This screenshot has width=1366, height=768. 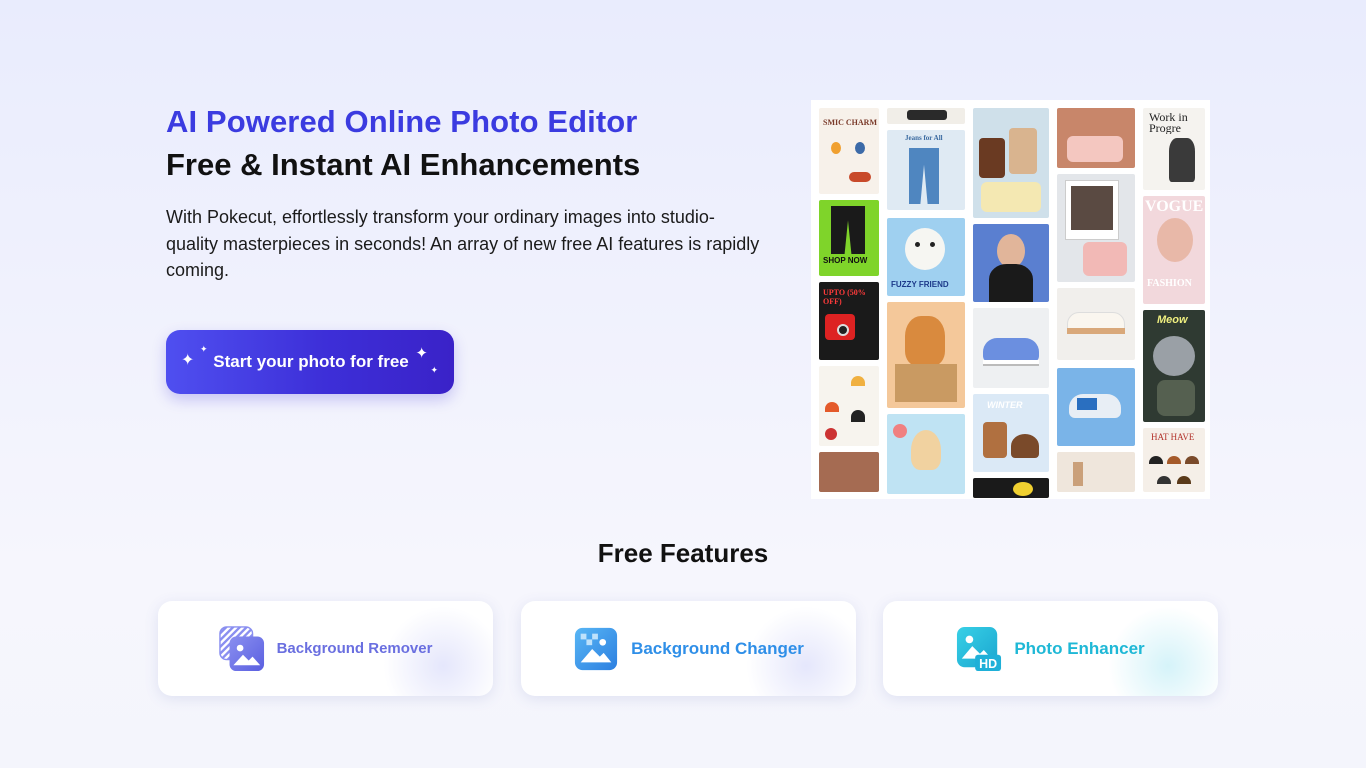 What do you see at coordinates (1173, 437) in the screenshot?
I see `tile-text: HAT HAVE` at bounding box center [1173, 437].